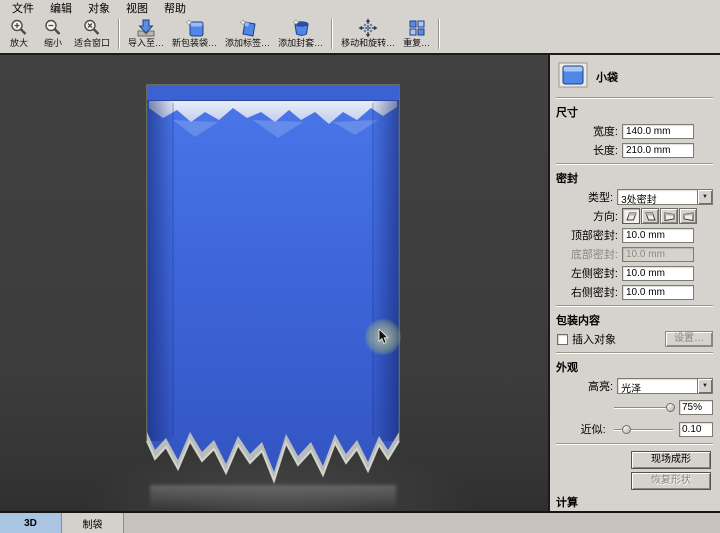  I want to click on import-icon, so click(146, 28).